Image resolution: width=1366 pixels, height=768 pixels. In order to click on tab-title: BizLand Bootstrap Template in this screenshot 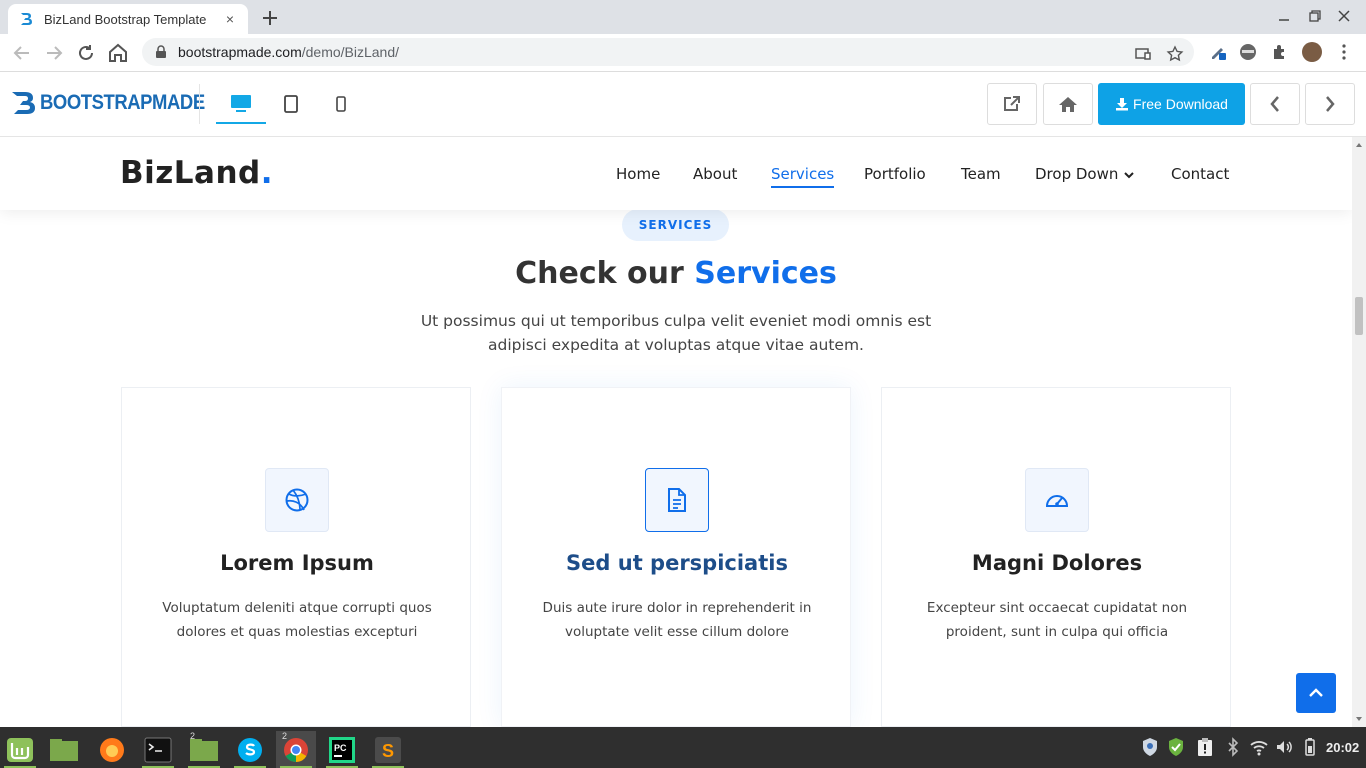, I will do `click(125, 19)`.